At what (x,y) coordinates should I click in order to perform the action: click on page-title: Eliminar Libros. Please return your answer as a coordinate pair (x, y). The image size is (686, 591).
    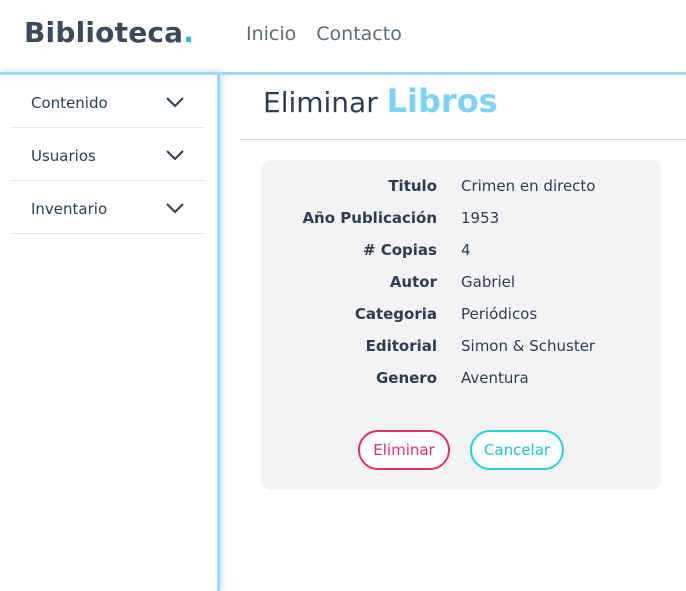
    Looking at the image, I should click on (380, 101).